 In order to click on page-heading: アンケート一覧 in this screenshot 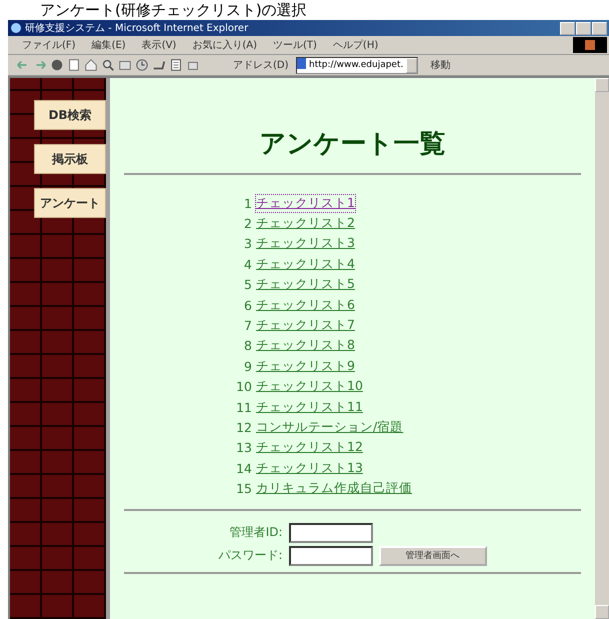, I will do `click(353, 144)`.